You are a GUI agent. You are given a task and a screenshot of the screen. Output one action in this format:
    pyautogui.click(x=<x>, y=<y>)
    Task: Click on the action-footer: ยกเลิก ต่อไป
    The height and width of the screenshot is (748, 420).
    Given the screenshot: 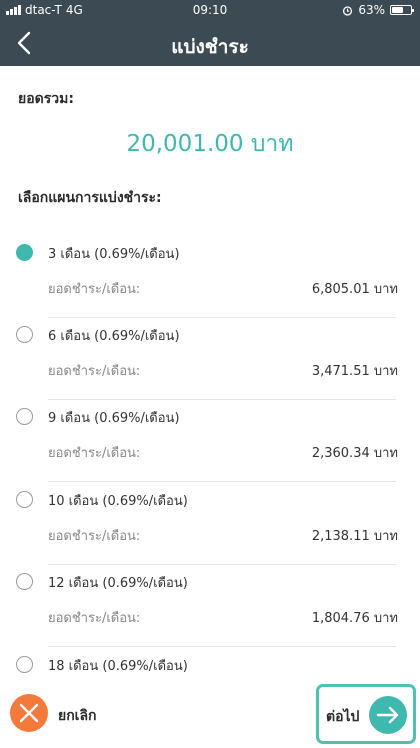 What is the action you would take?
    pyautogui.click(x=210, y=714)
    